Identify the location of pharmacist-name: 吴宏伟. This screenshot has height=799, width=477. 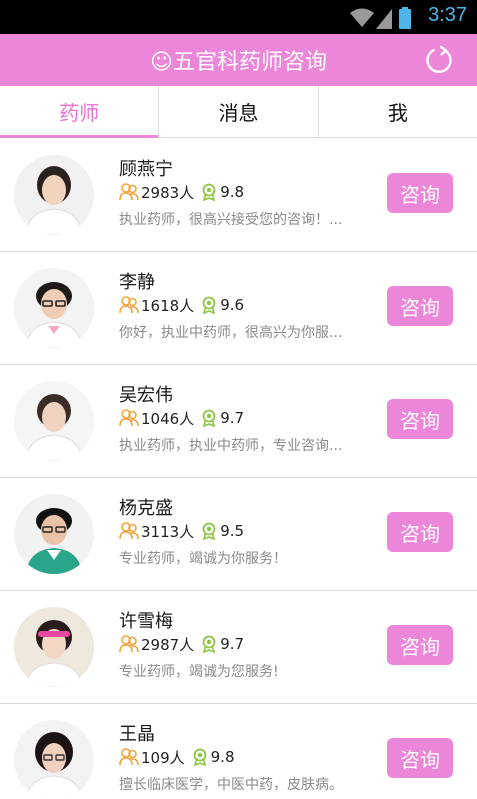
(146, 395).